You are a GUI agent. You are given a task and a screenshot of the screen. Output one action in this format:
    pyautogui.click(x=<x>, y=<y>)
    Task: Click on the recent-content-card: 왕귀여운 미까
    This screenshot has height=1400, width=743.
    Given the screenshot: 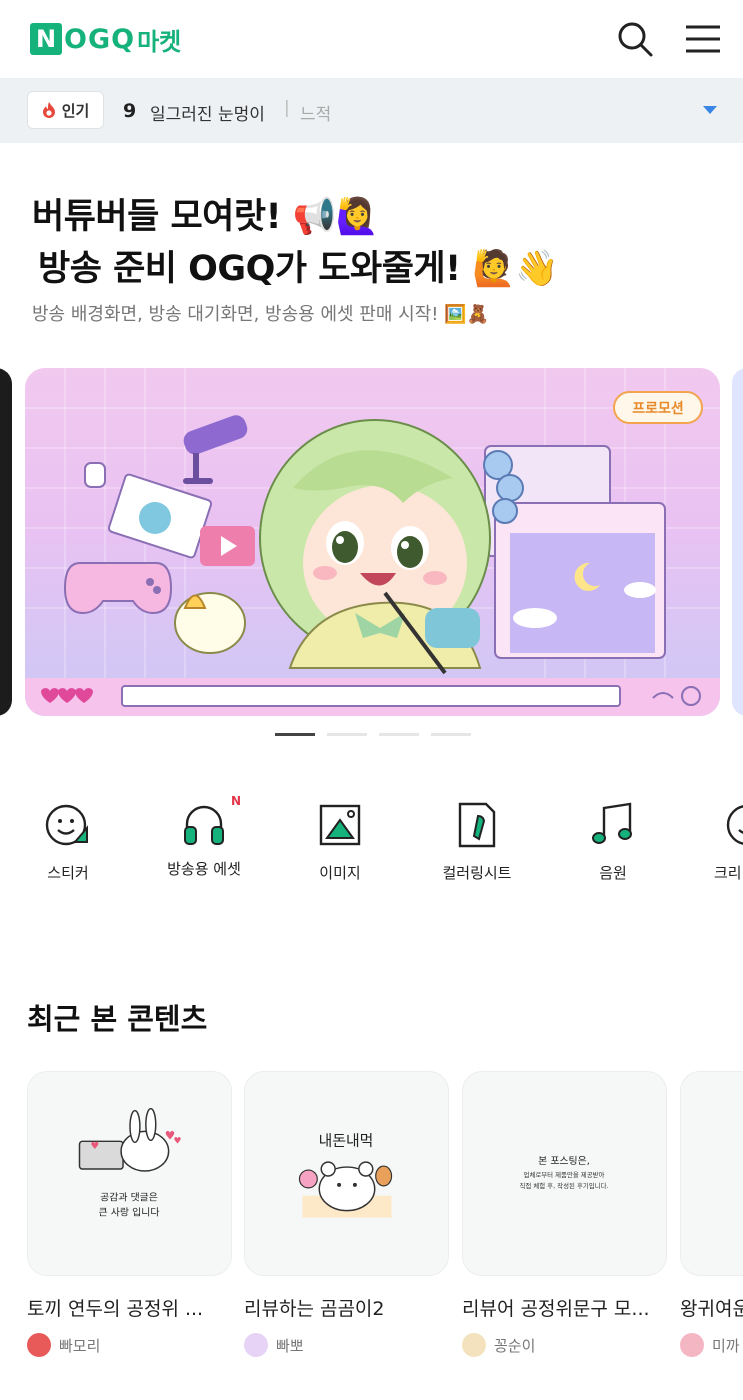 What is the action you would take?
    pyautogui.click(x=711, y=1214)
    